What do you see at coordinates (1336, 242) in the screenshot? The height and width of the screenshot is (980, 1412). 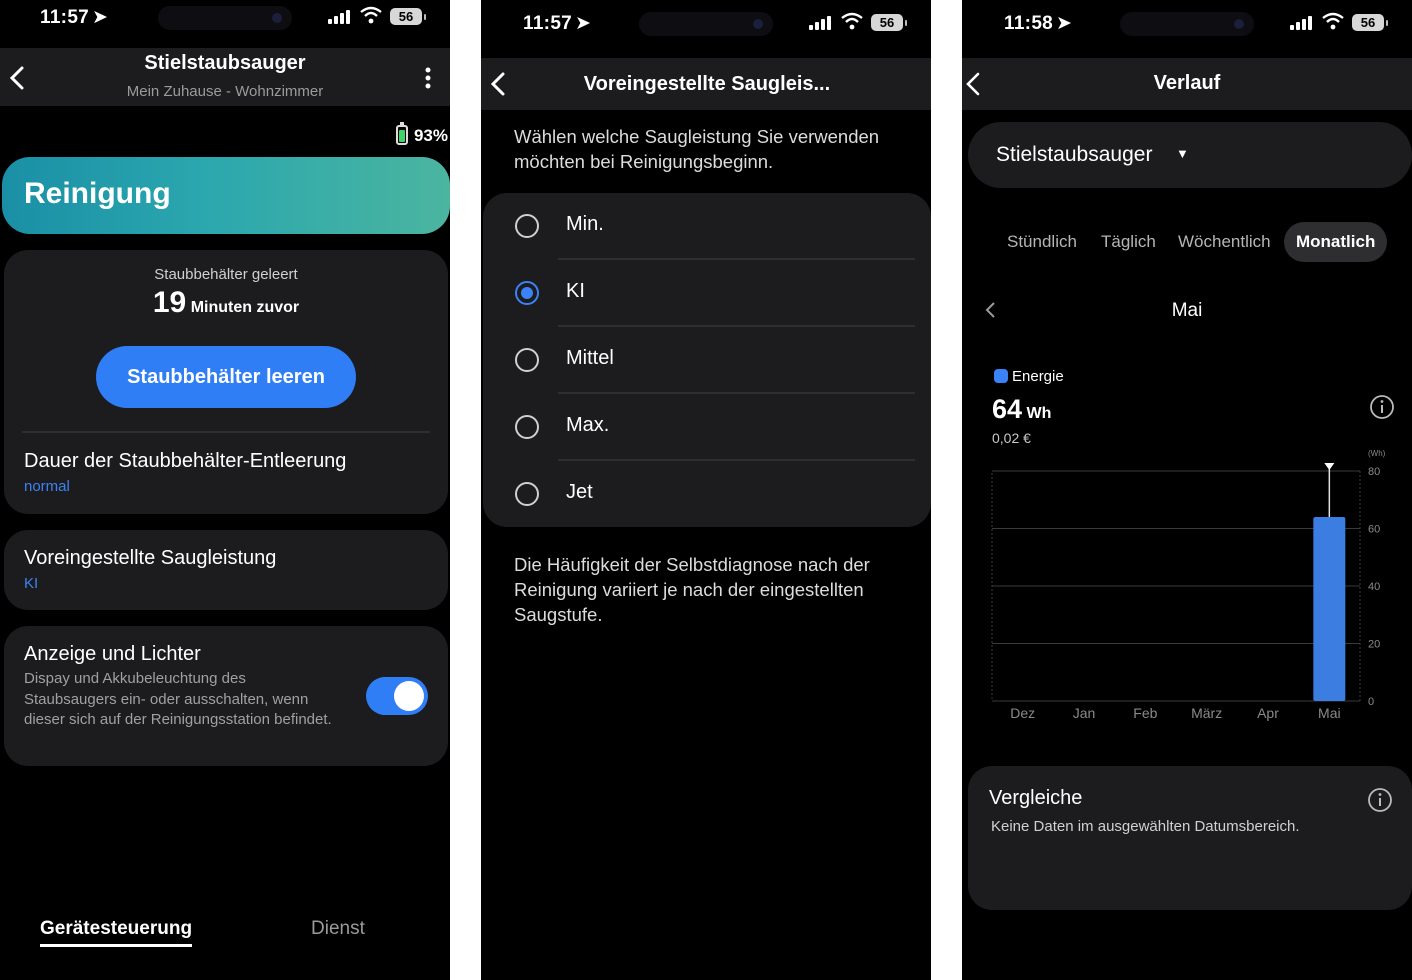 I see `tab-monthly: Monatlich` at bounding box center [1336, 242].